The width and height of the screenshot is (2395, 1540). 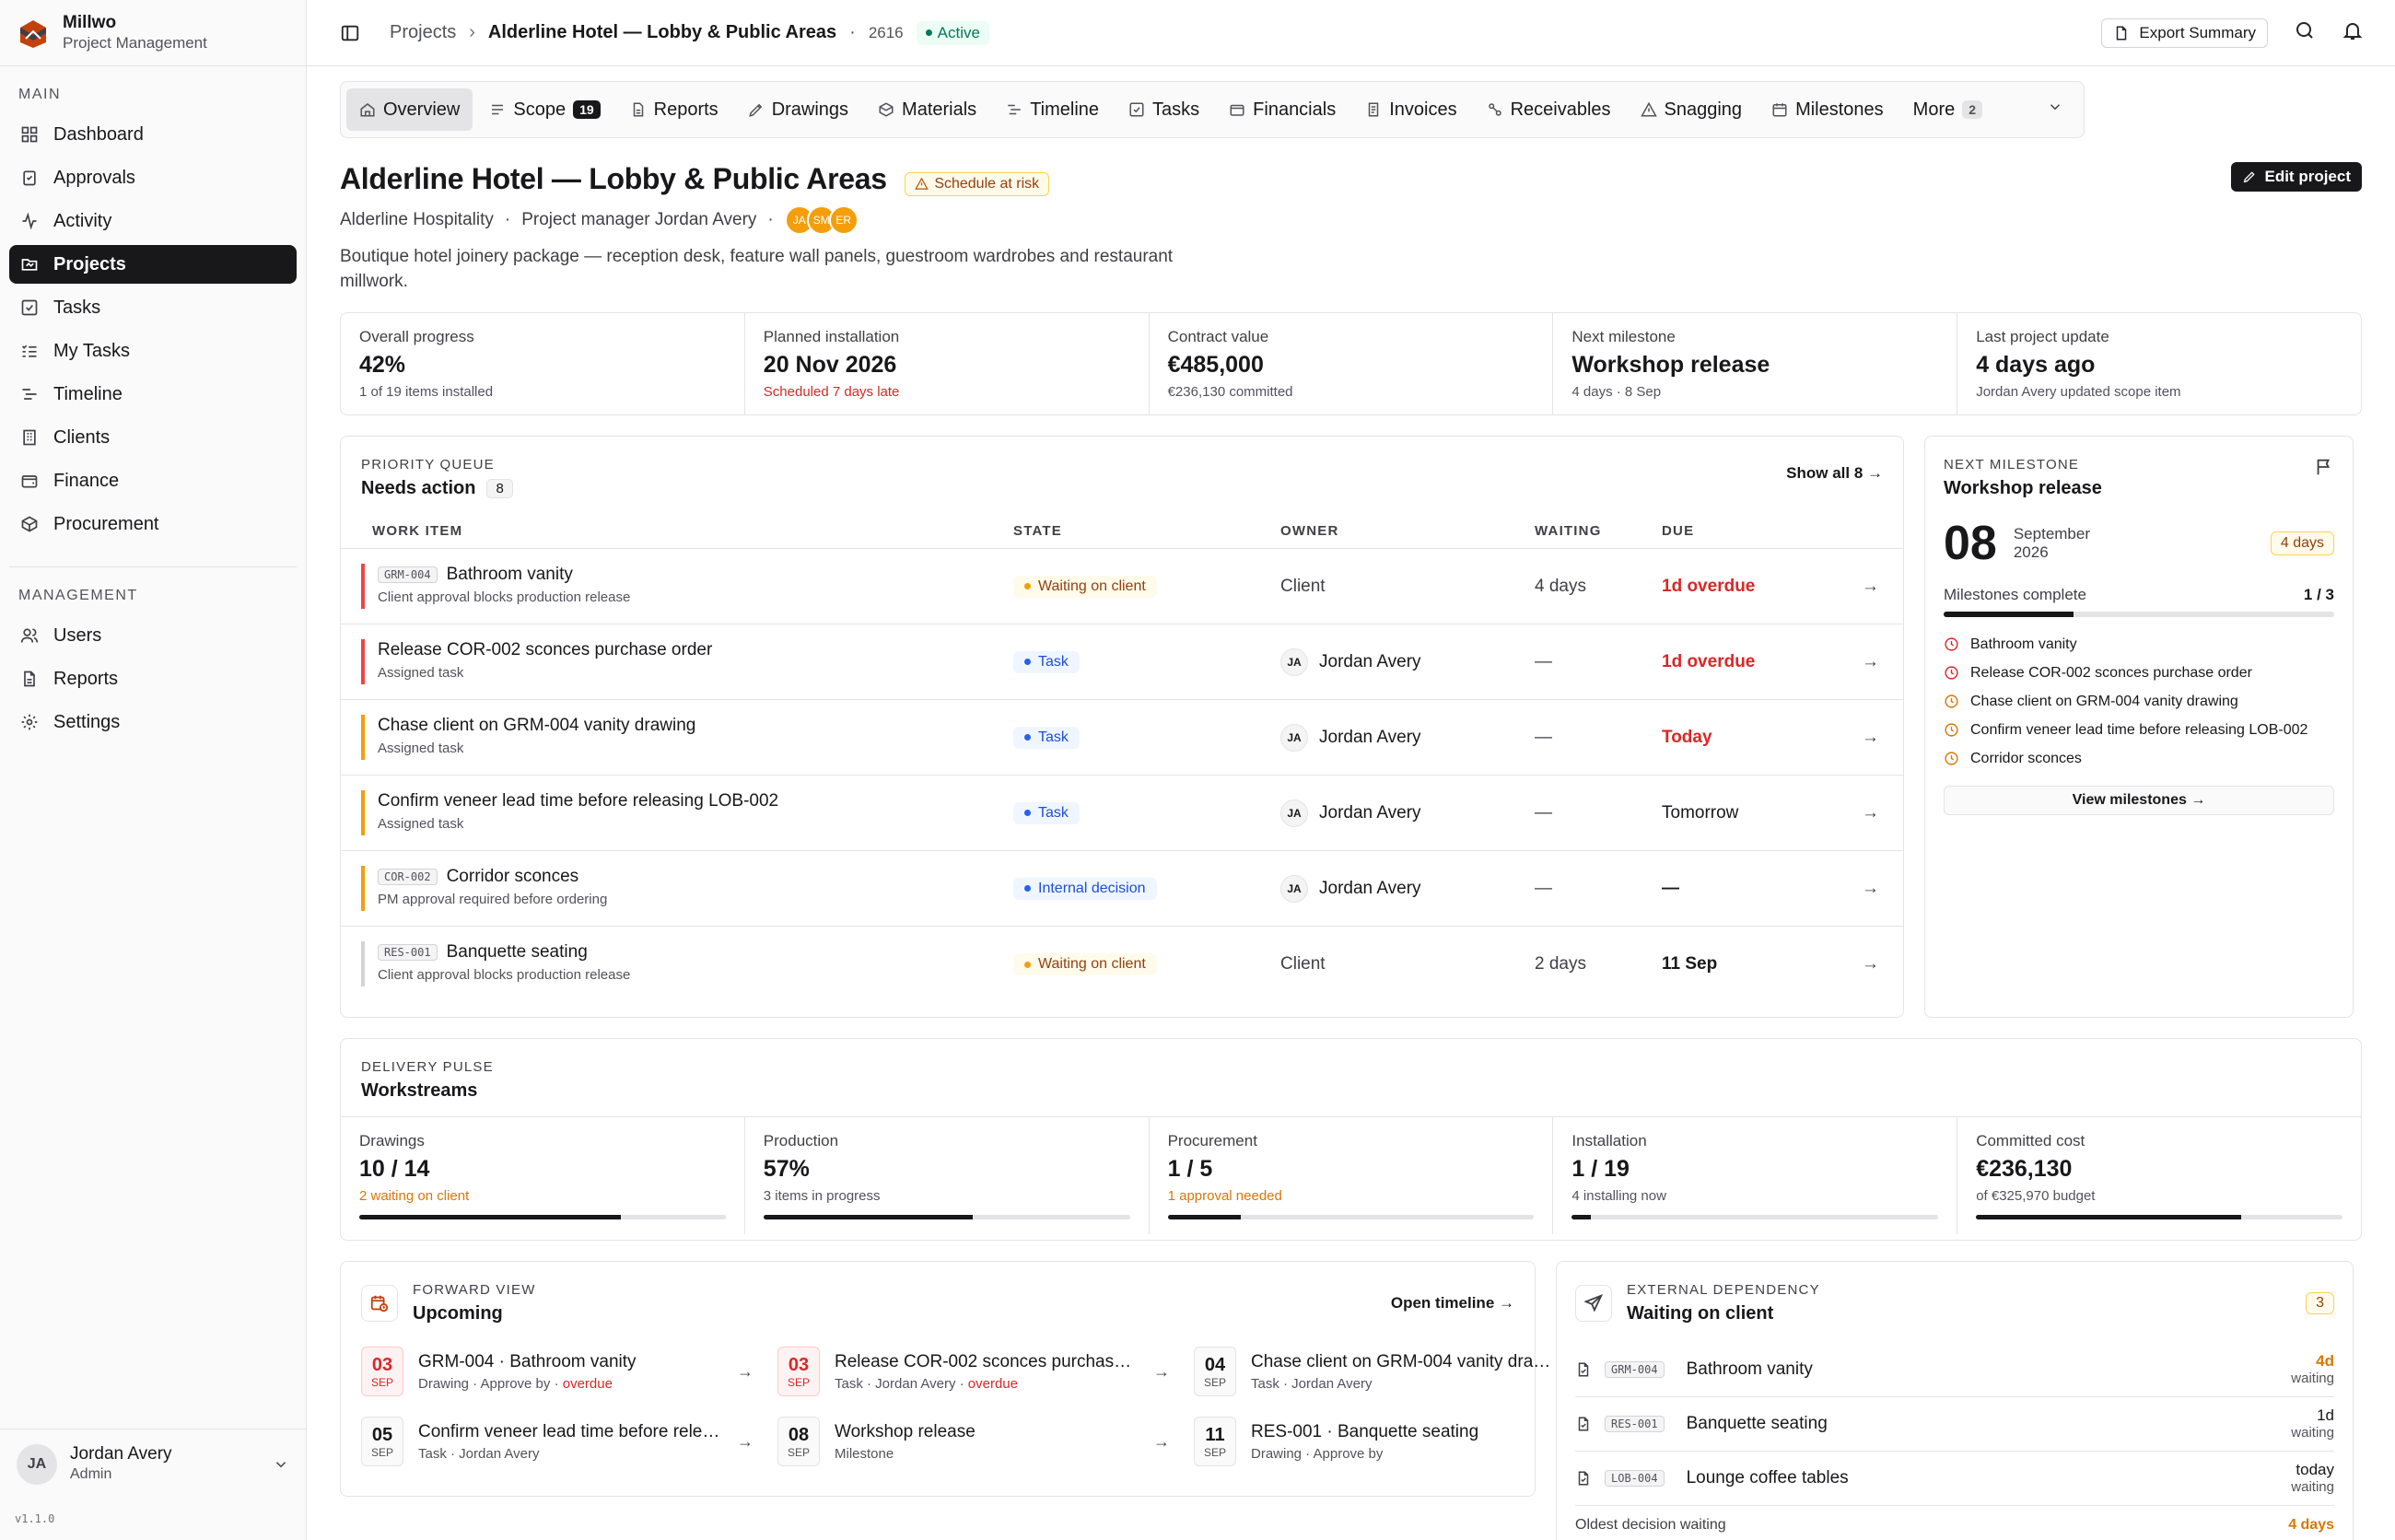 What do you see at coordinates (1046, 737) in the screenshot?
I see `state-pill: Task` at bounding box center [1046, 737].